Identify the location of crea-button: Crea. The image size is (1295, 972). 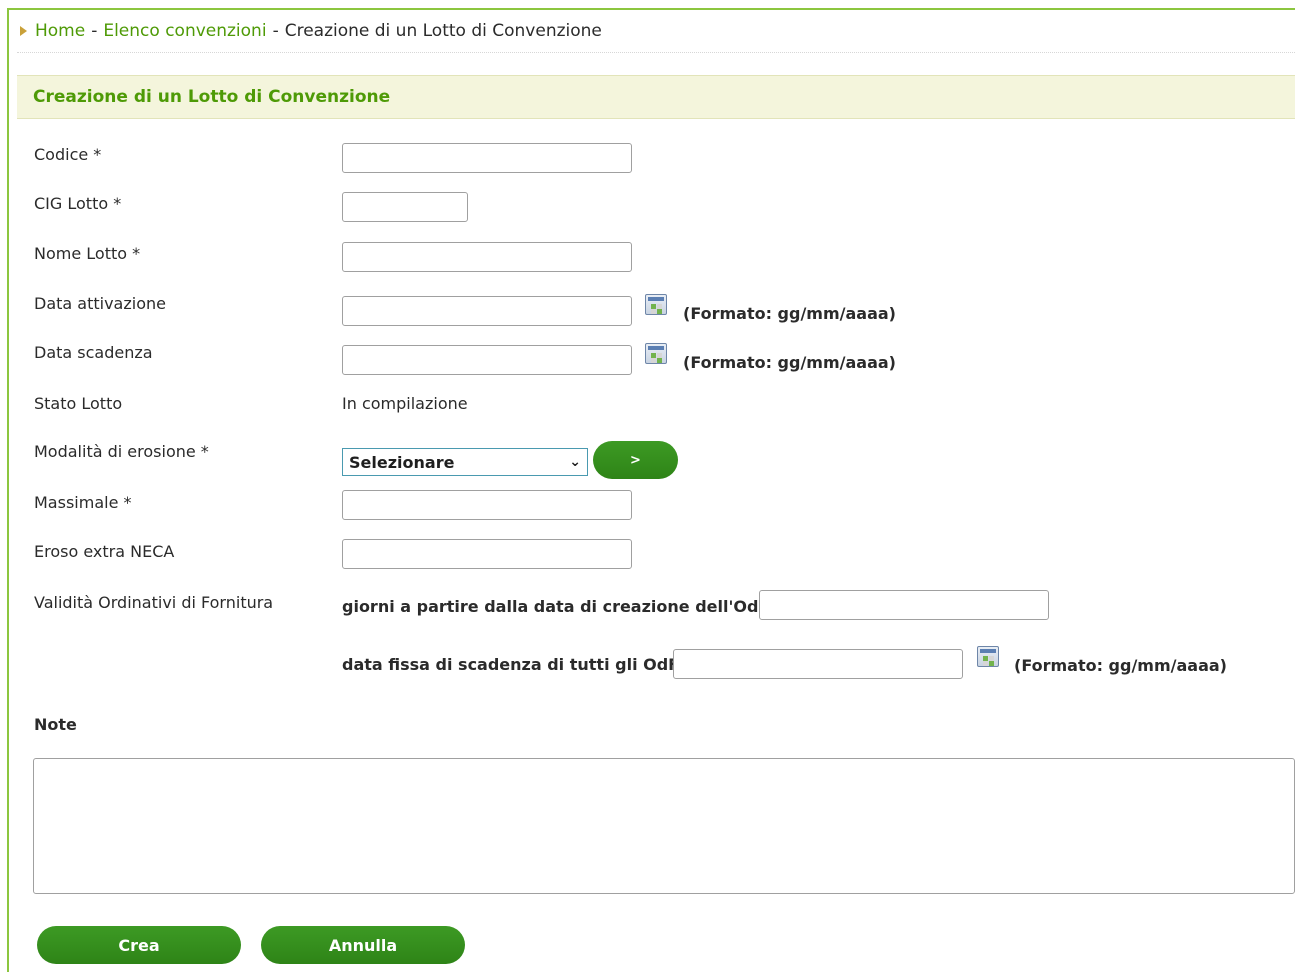
(139, 945).